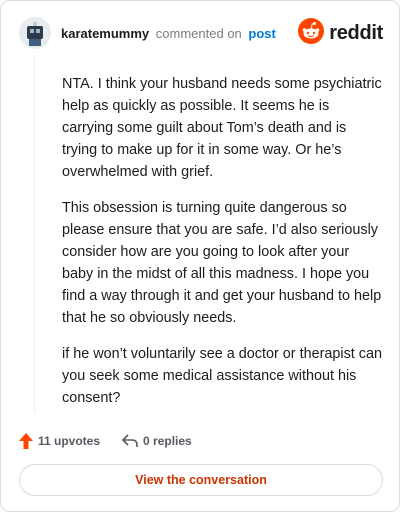 This screenshot has height=512, width=400. What do you see at coordinates (198, 33) in the screenshot?
I see `action-text: commented on` at bounding box center [198, 33].